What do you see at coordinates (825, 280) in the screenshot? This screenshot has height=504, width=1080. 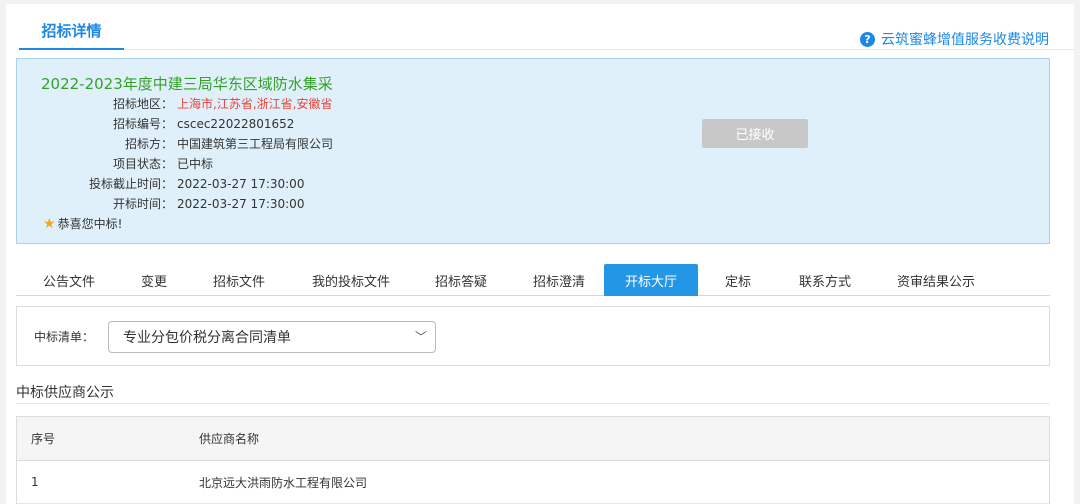 I see `tab-contact: 联系方式` at bounding box center [825, 280].